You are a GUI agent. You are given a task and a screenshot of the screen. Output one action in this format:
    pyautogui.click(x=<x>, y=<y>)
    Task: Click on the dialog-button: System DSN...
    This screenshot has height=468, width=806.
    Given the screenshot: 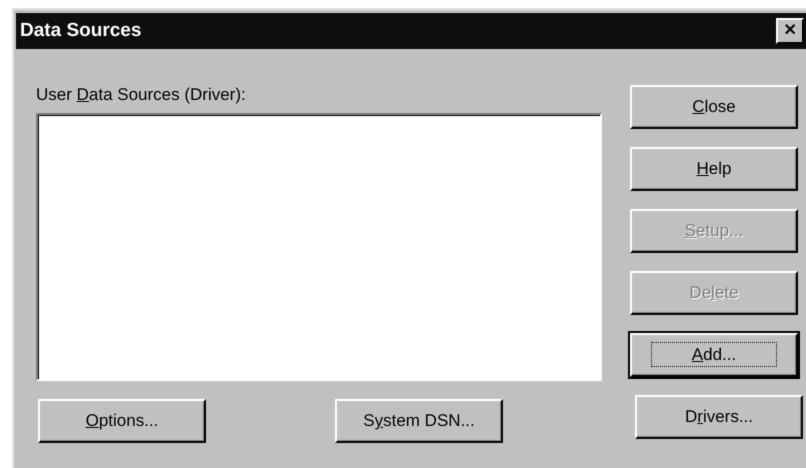 What is the action you would take?
    pyautogui.click(x=419, y=421)
    